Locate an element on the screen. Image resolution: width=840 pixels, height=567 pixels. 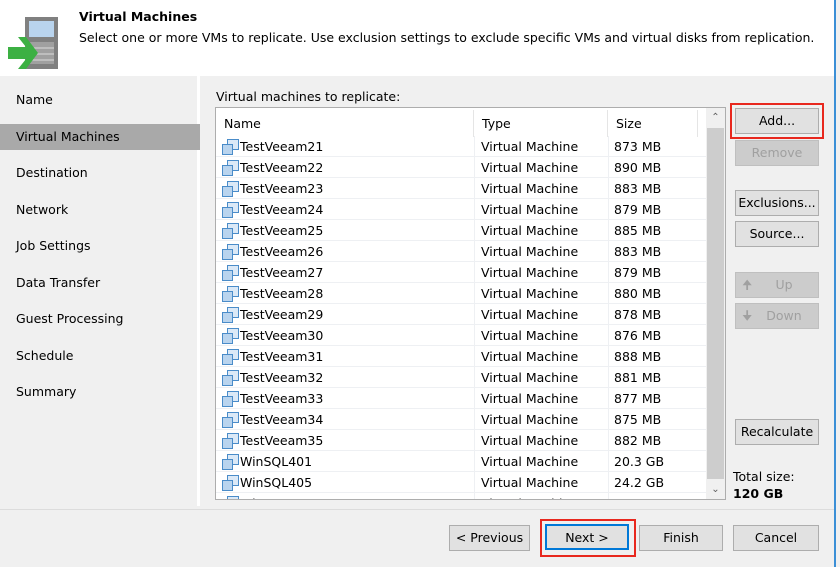
vm-row: TestVeeam32 Virtual Machine 881 MB is located at coordinates (461, 377).